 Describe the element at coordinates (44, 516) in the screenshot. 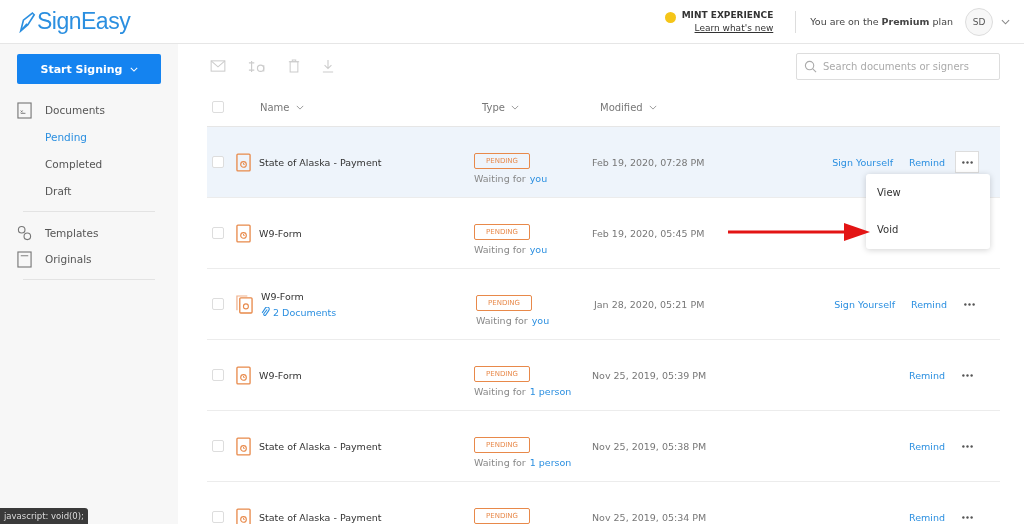

I see `status-tooltip: javascript: void(0);` at that location.